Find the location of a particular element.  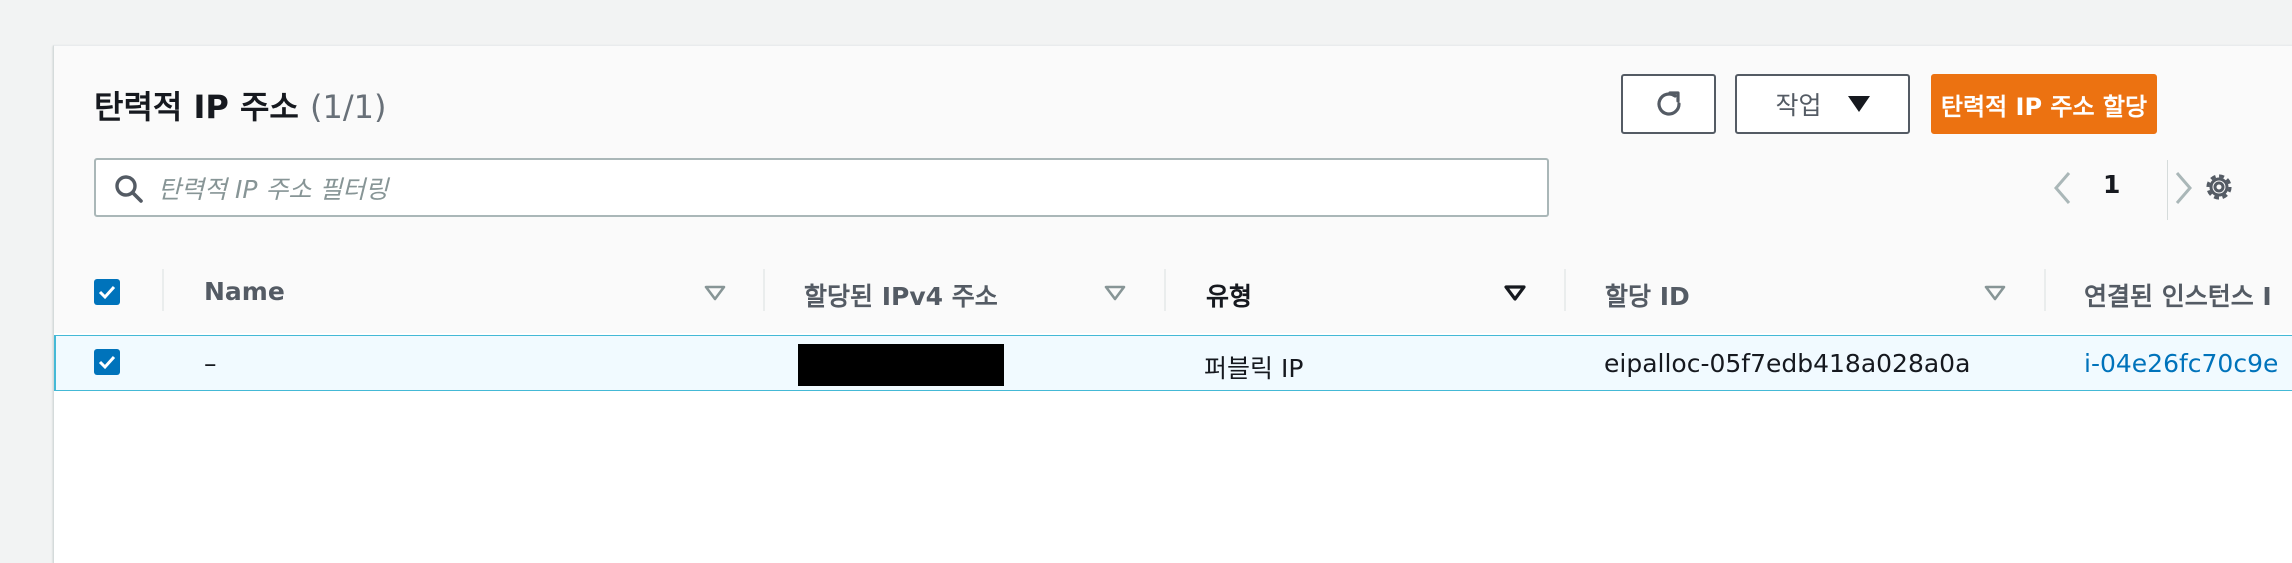

actions-dropdown-button: 작업 is located at coordinates (1822, 104).